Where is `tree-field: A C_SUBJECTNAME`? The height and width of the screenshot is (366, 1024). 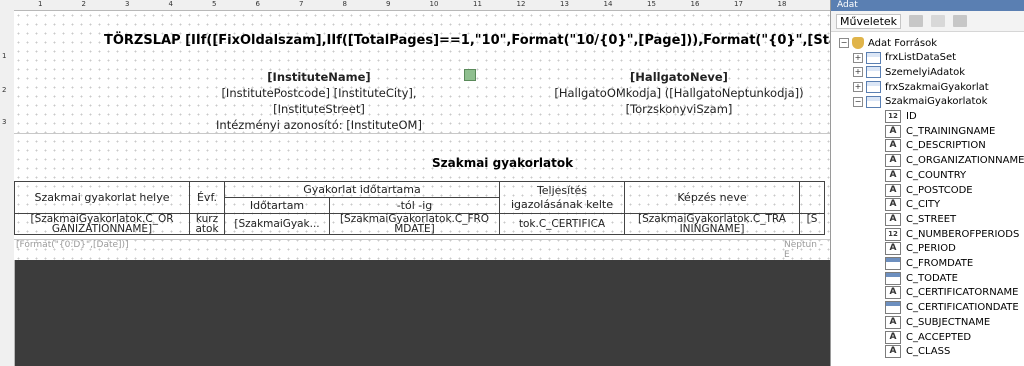 tree-field: A C_SUBJECTNAME is located at coordinates (937, 322).